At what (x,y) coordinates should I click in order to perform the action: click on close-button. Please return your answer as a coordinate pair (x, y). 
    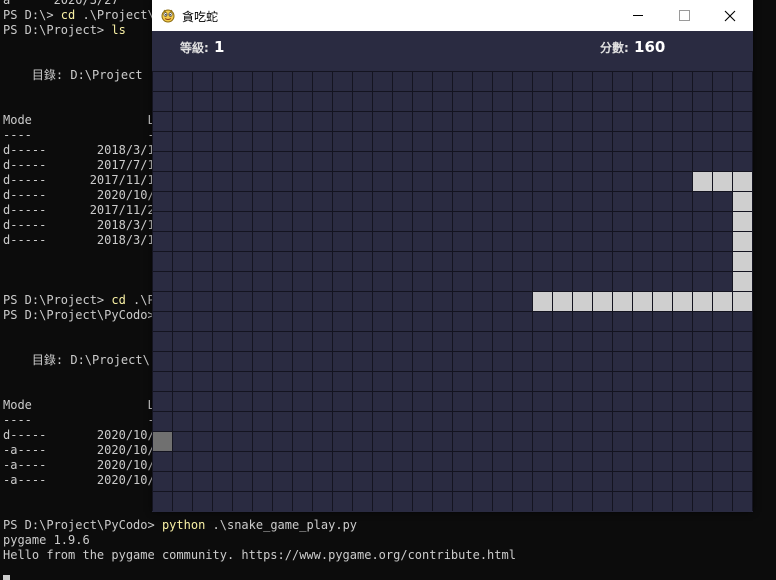
    Looking at the image, I should click on (730, 15).